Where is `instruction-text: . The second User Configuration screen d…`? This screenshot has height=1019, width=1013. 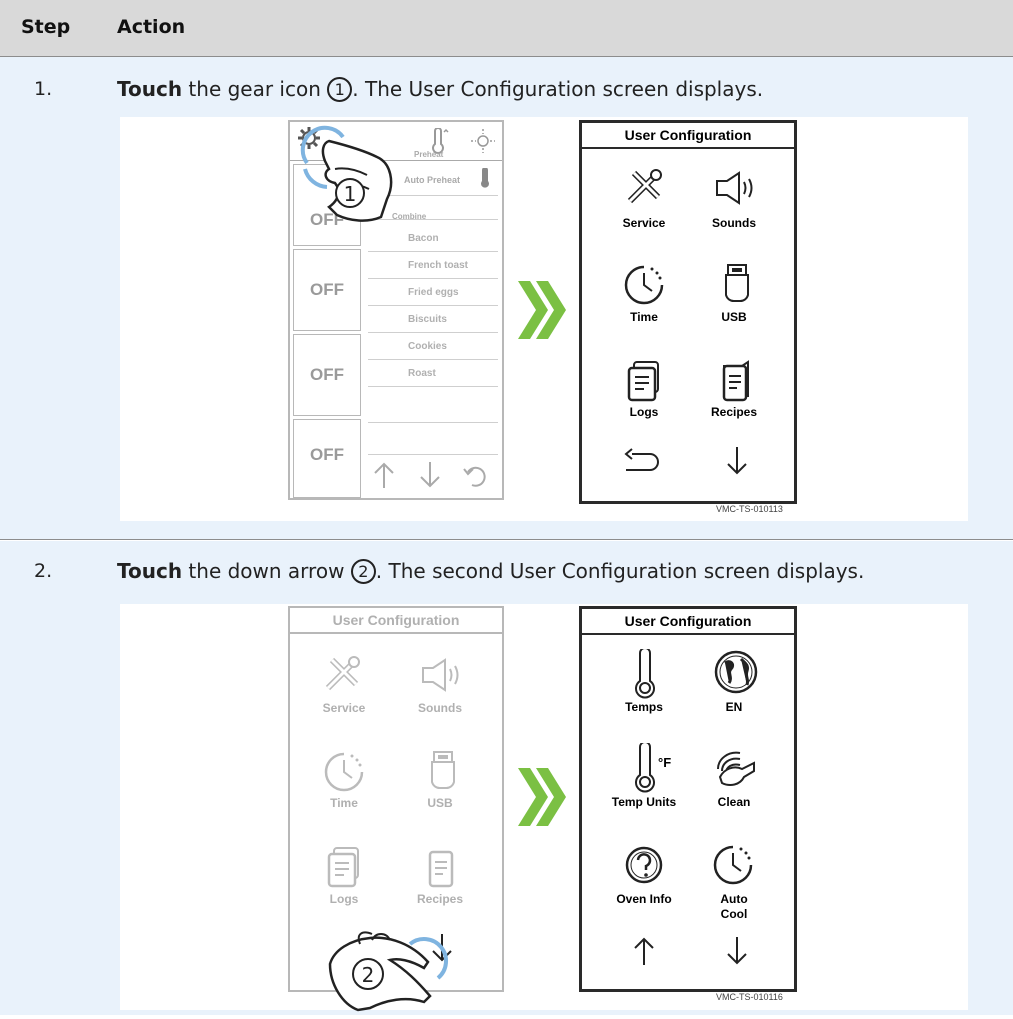
instruction-text: . The second User Configuration screen d… is located at coordinates (620, 571).